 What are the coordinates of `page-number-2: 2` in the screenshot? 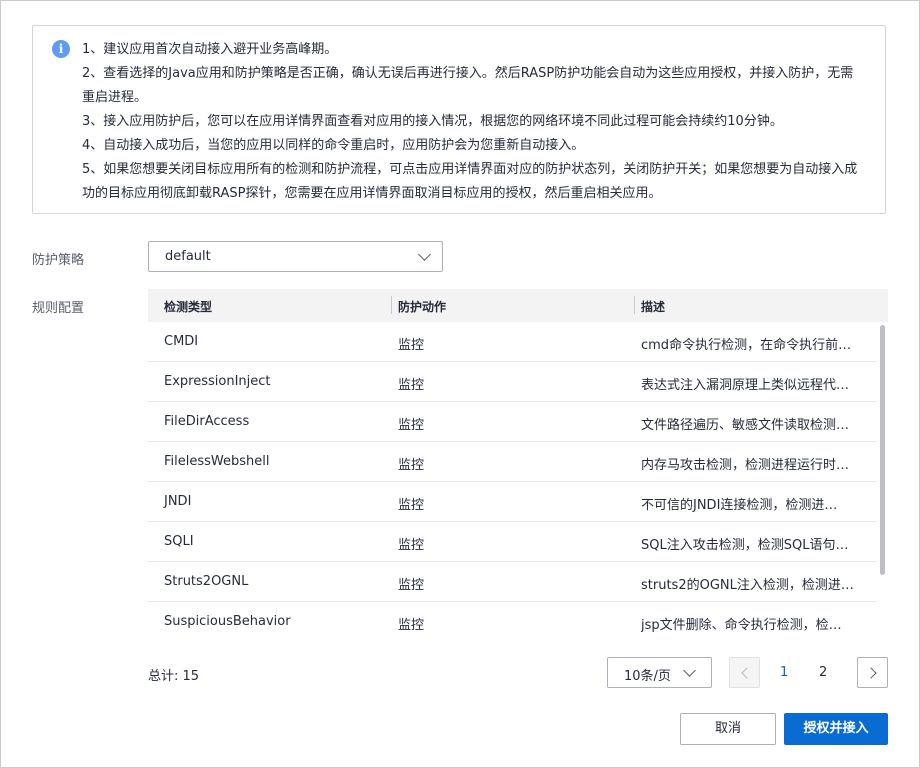 It's located at (823, 672).